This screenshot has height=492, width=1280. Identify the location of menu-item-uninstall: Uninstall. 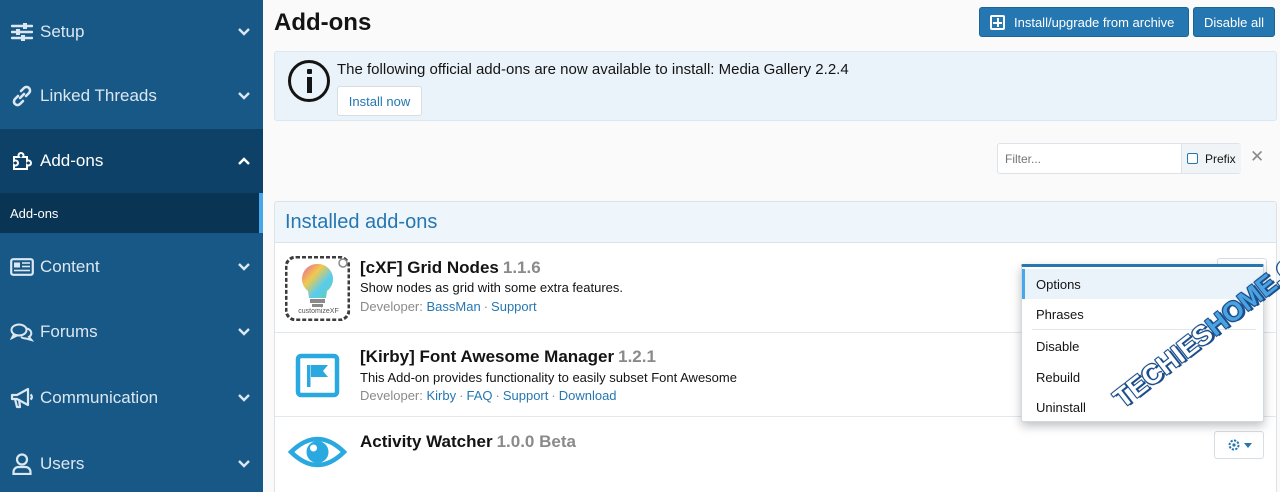
(1142, 407).